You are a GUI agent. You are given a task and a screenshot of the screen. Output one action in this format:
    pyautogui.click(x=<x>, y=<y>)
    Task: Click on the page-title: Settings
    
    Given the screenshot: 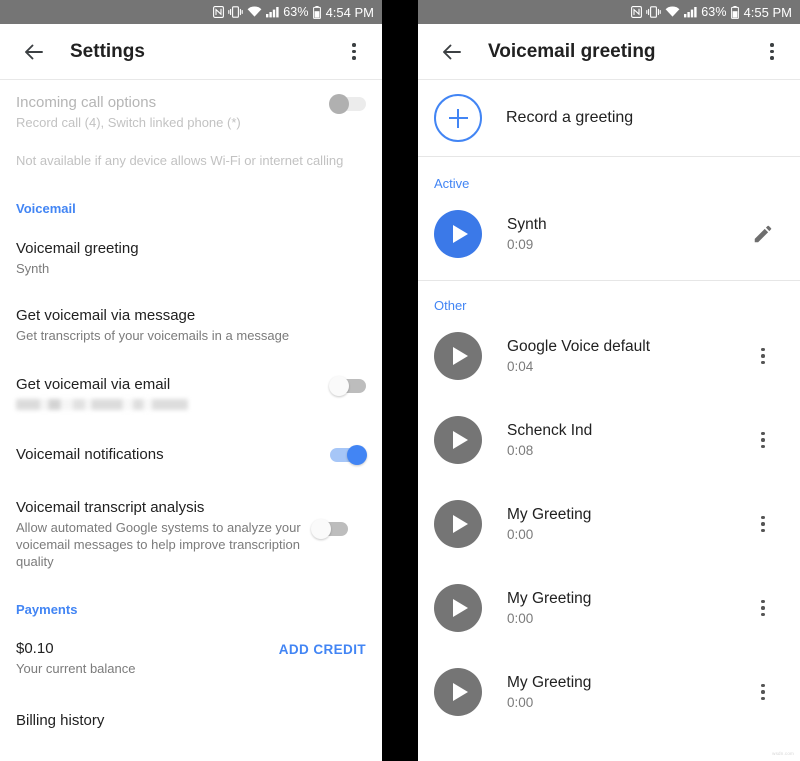 What is the action you would take?
    pyautogui.click(x=107, y=51)
    